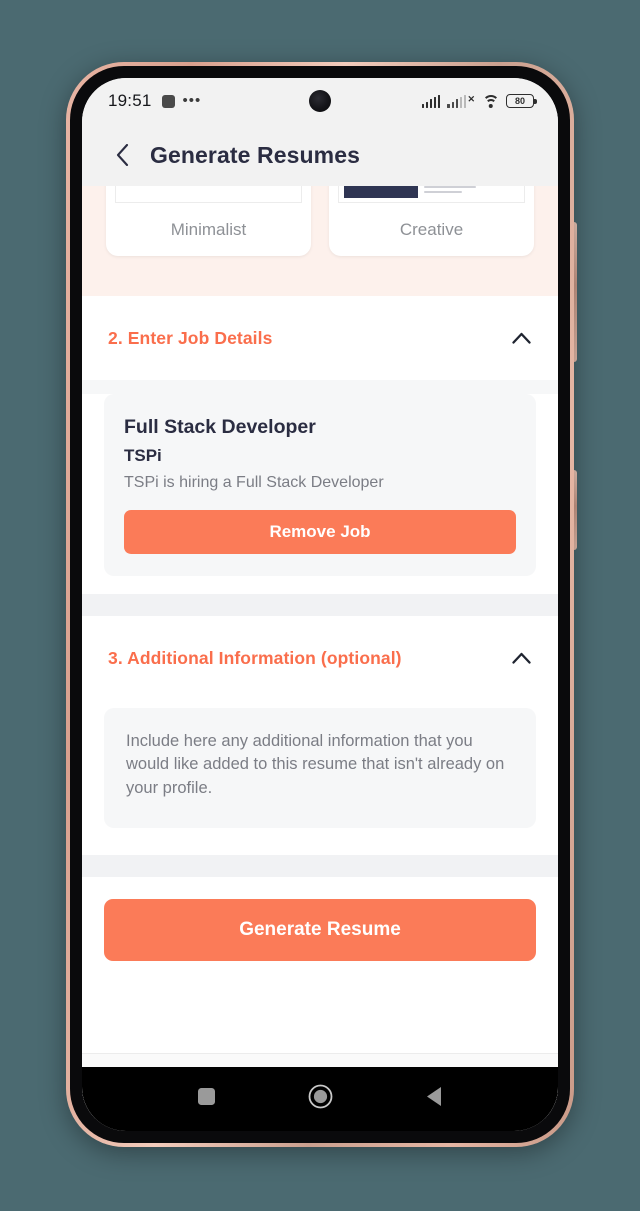 The height and width of the screenshot is (1211, 640). I want to click on section-title: 2. Enter Job Details, so click(190, 337).